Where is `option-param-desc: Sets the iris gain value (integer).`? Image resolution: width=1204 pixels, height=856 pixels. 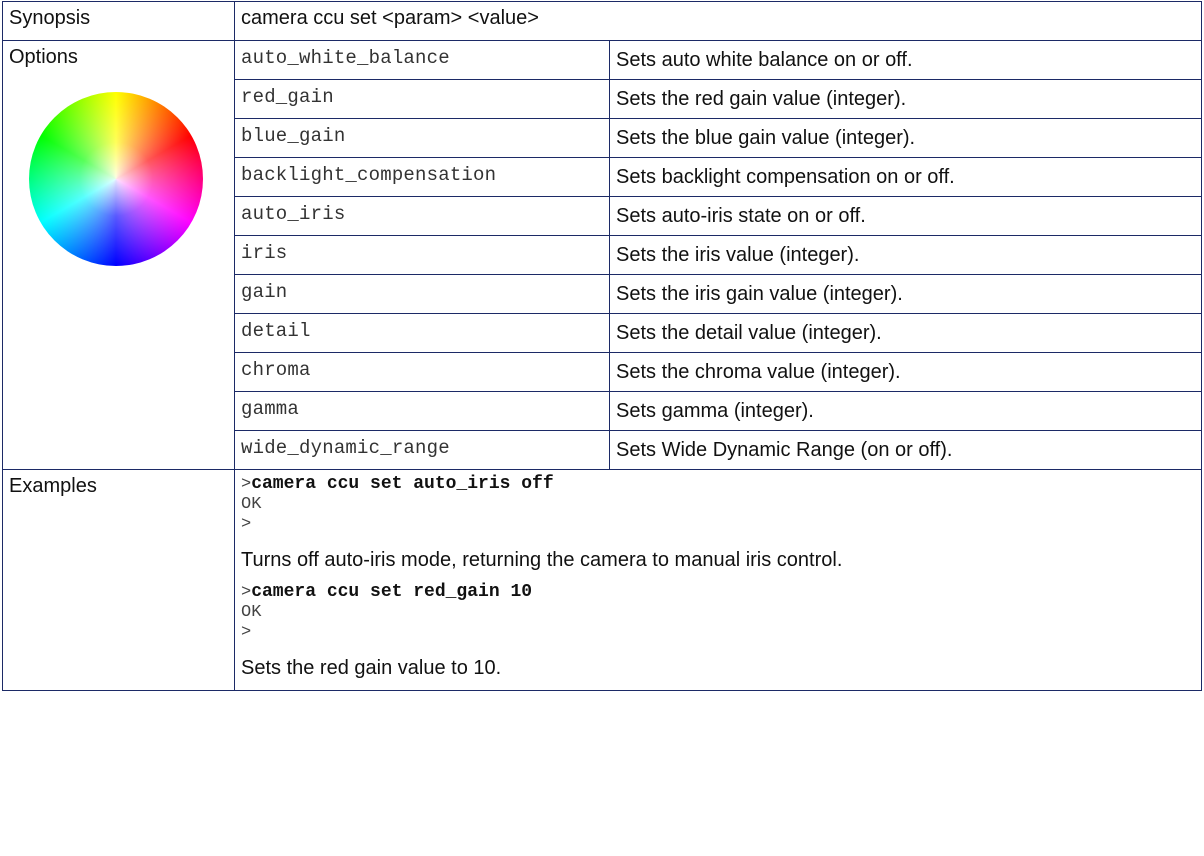
option-param-desc: Sets the iris gain value (integer). is located at coordinates (759, 294).